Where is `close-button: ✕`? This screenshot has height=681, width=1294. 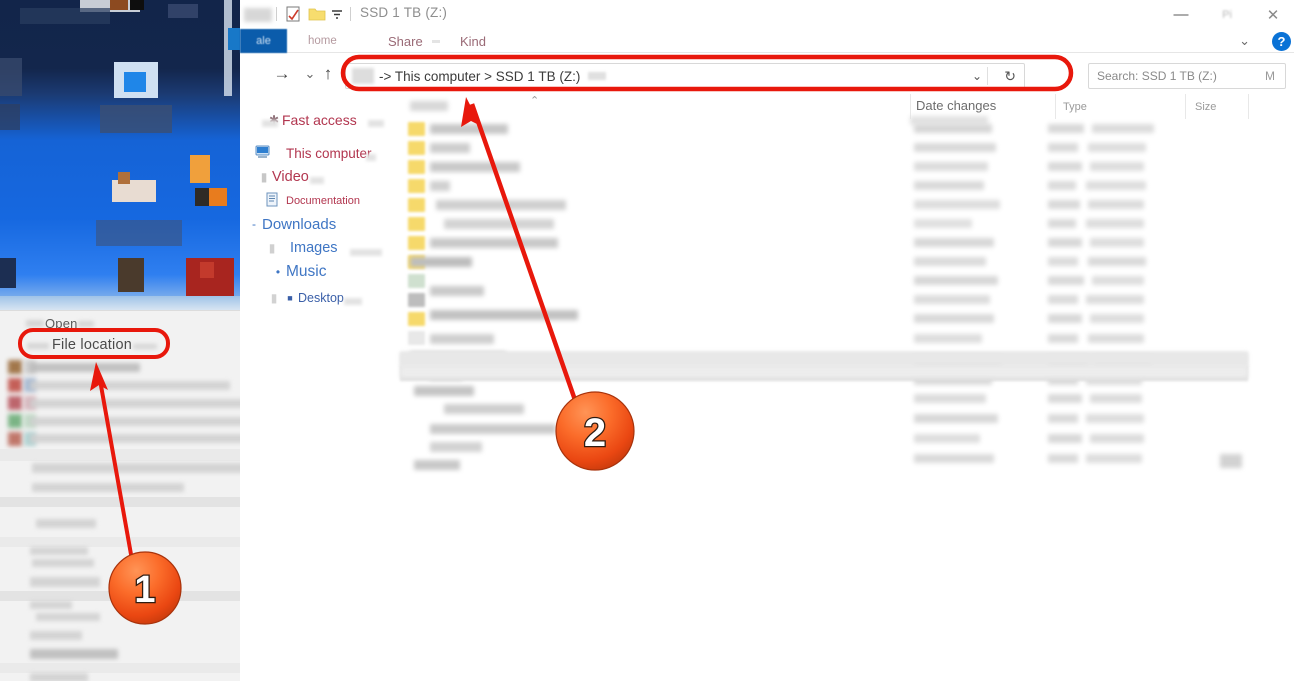 close-button: ✕ is located at coordinates (1272, 14).